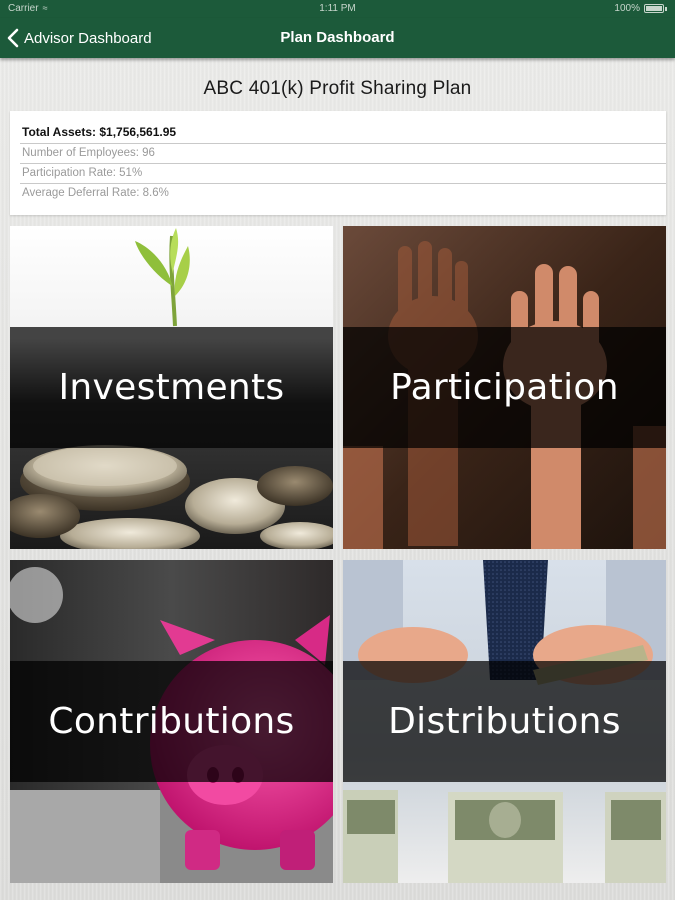 This screenshot has height=900, width=675. Describe the element at coordinates (627, 8) in the screenshot. I see `battery-percent: 100%` at that location.